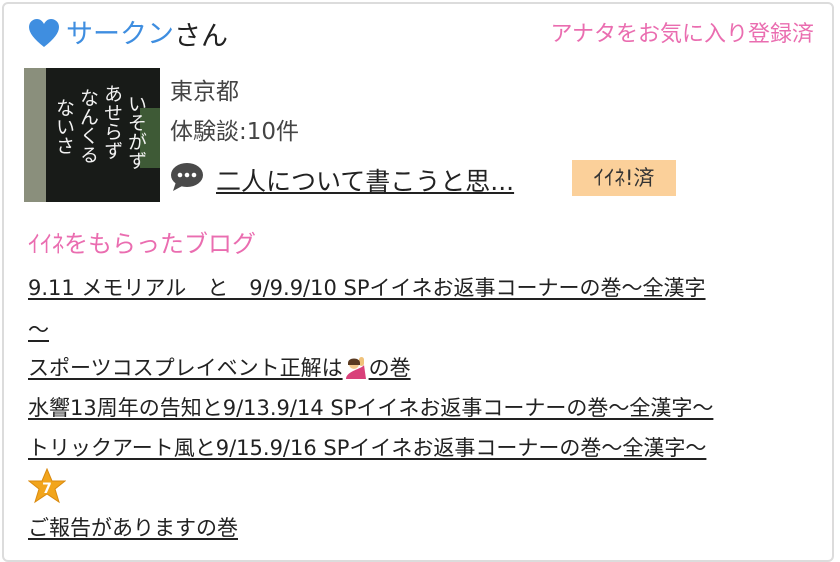  What do you see at coordinates (187, 177) in the screenshot?
I see `speech-bubble-icon` at bounding box center [187, 177].